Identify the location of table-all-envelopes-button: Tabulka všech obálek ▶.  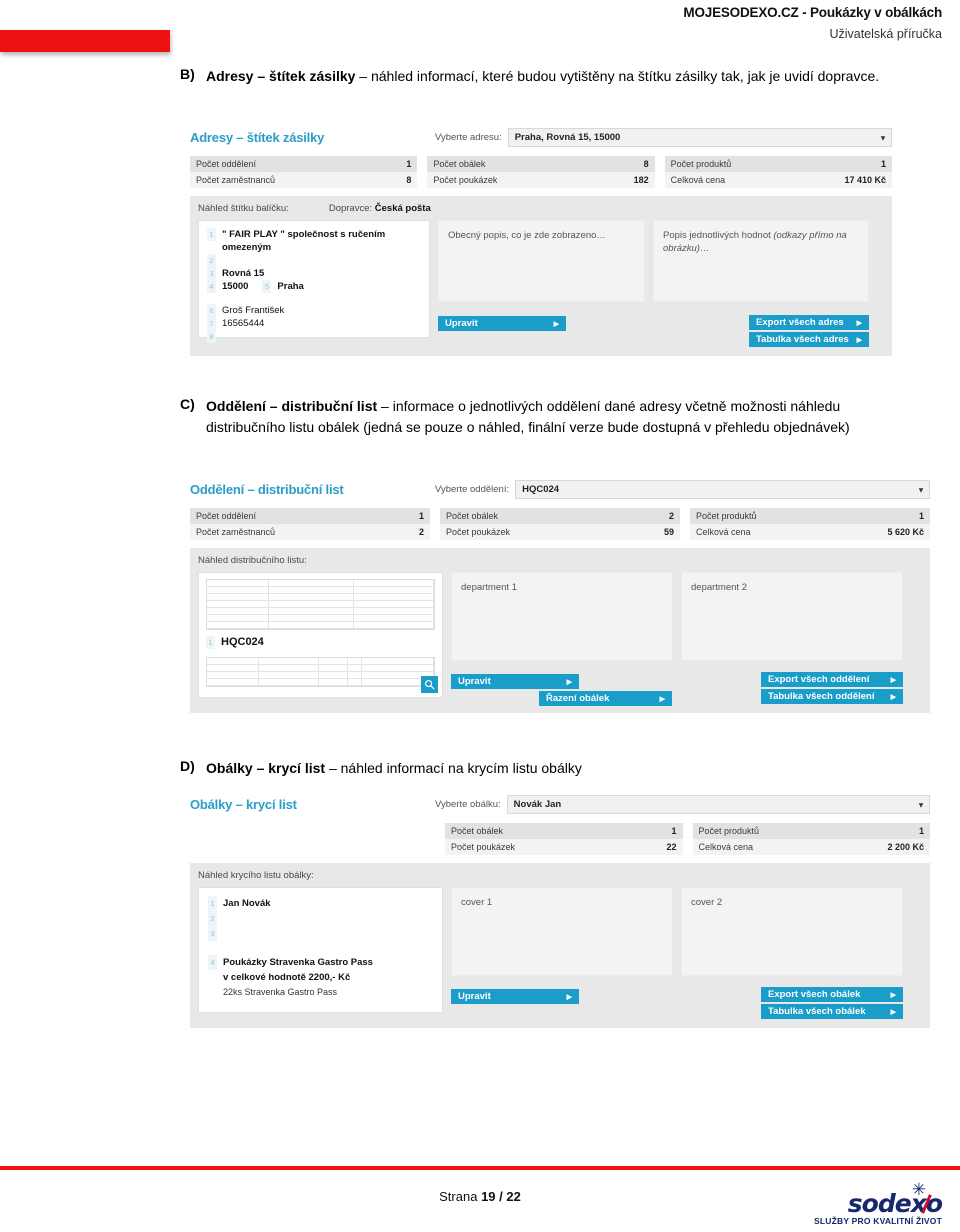
(832, 1011).